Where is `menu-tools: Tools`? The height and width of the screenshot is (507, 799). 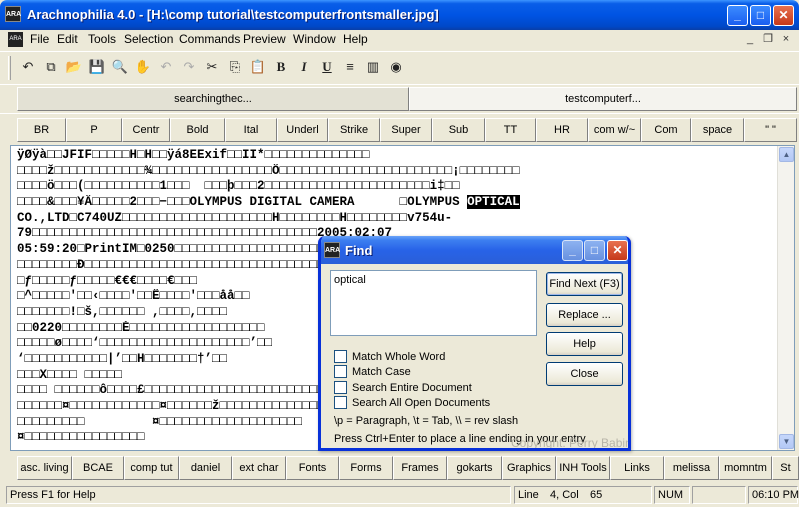 menu-tools: Tools is located at coordinates (102, 39).